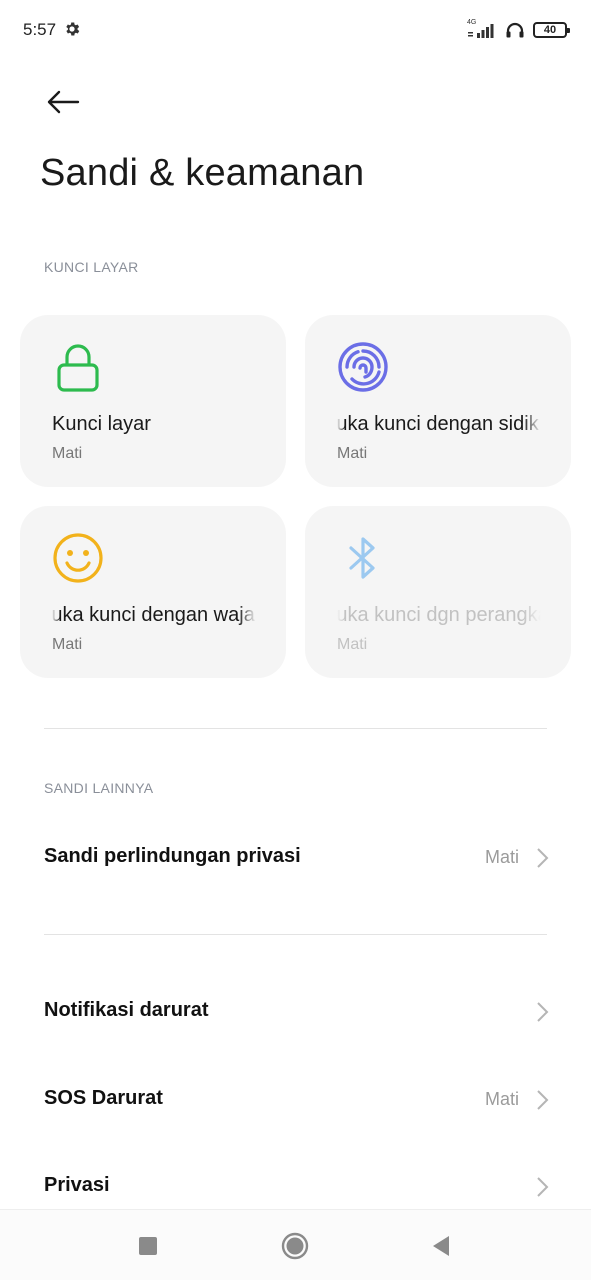 This screenshot has height=1280, width=591. Describe the element at coordinates (439, 424) in the screenshot. I see `card-title: Buka kunci dengan sidik jari` at that location.